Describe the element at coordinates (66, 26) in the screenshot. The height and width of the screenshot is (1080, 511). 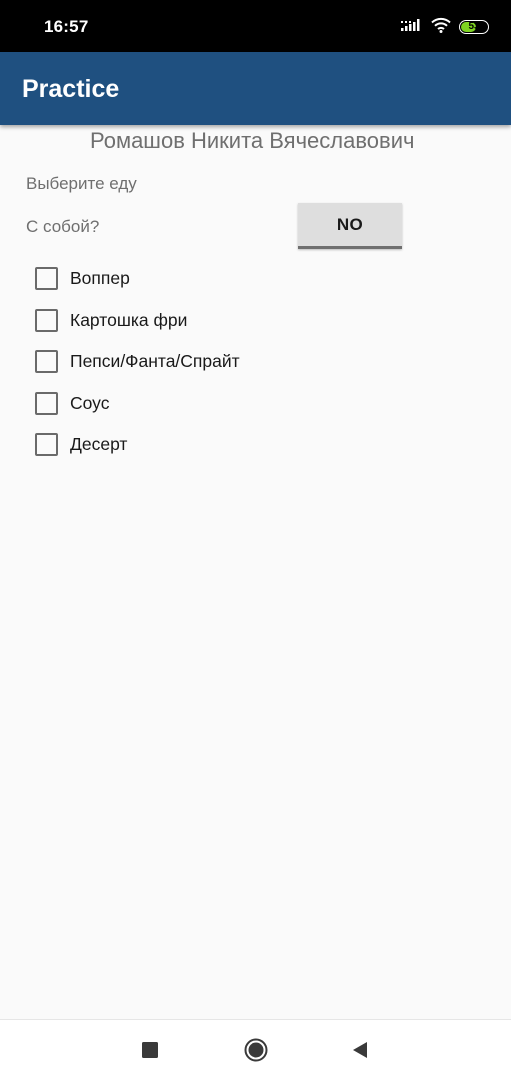
I see `status-time: 16:57` at that location.